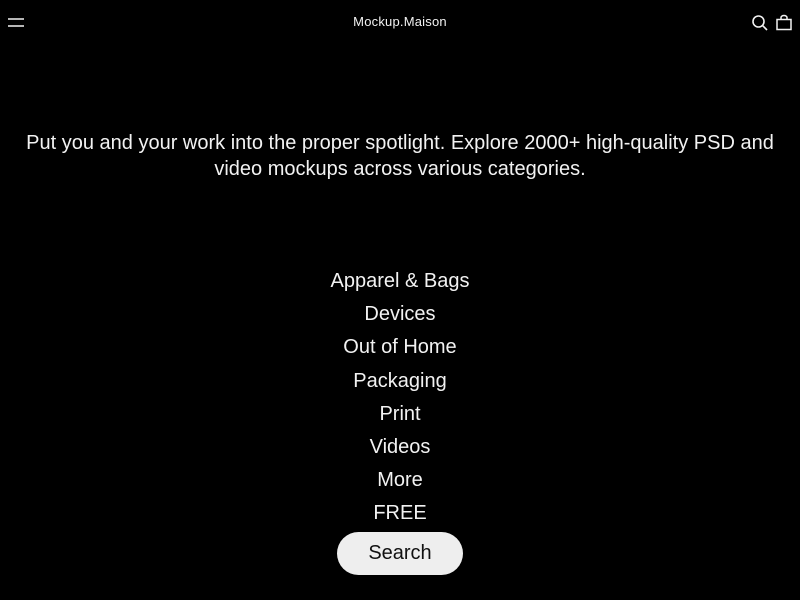 The image size is (800, 600). I want to click on category-link-more: More, so click(400, 480).